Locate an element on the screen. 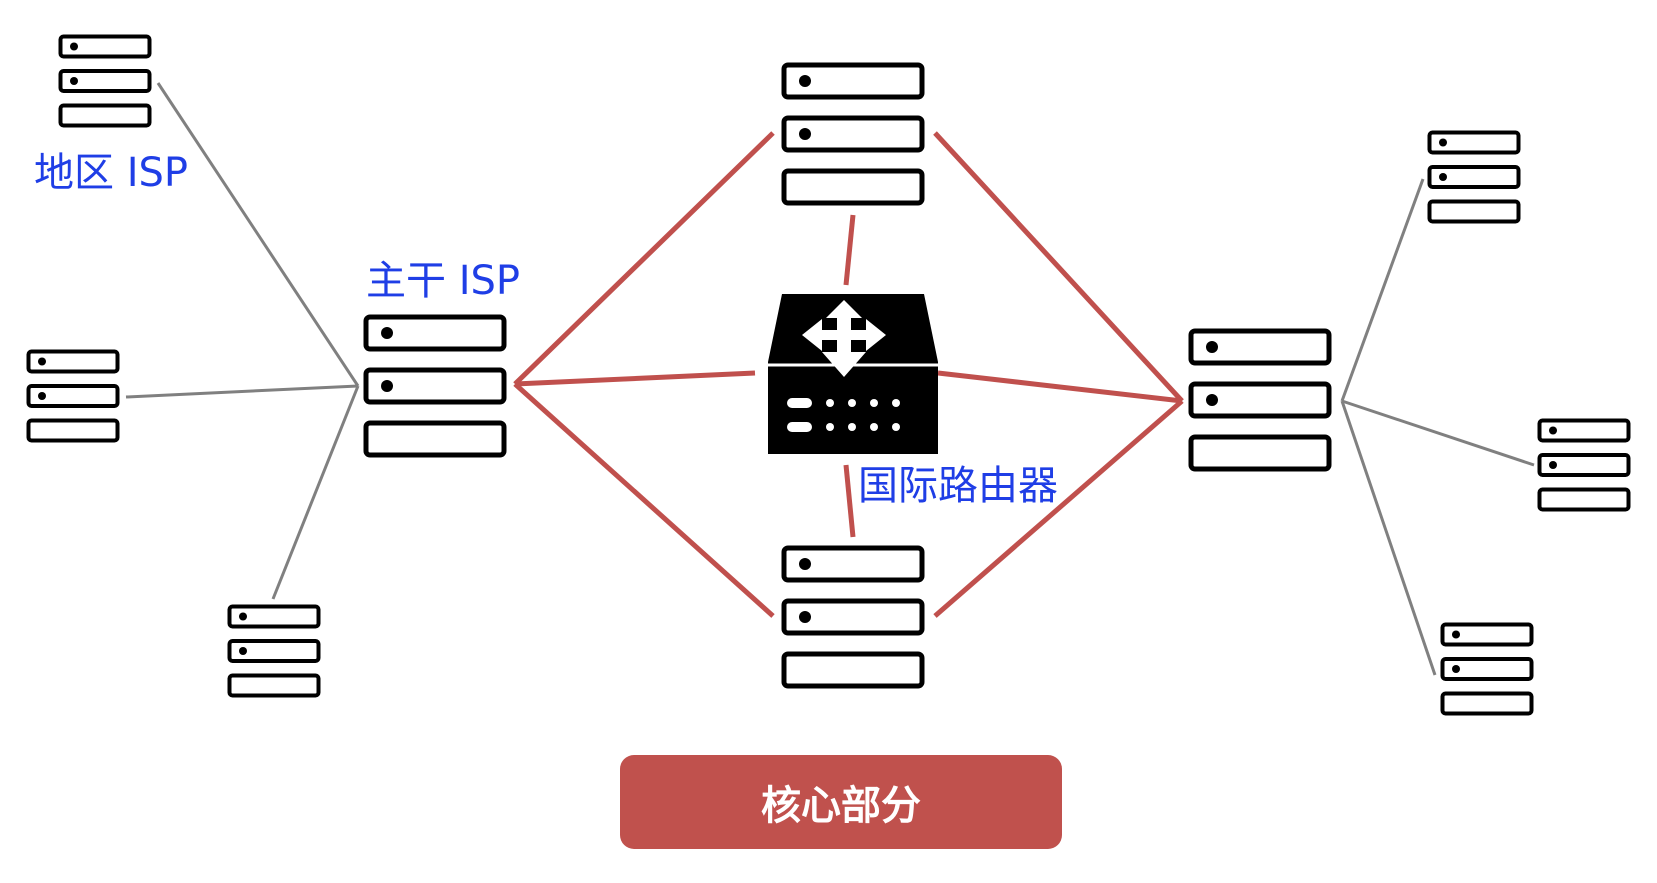  router-icon is located at coordinates (853, 374).